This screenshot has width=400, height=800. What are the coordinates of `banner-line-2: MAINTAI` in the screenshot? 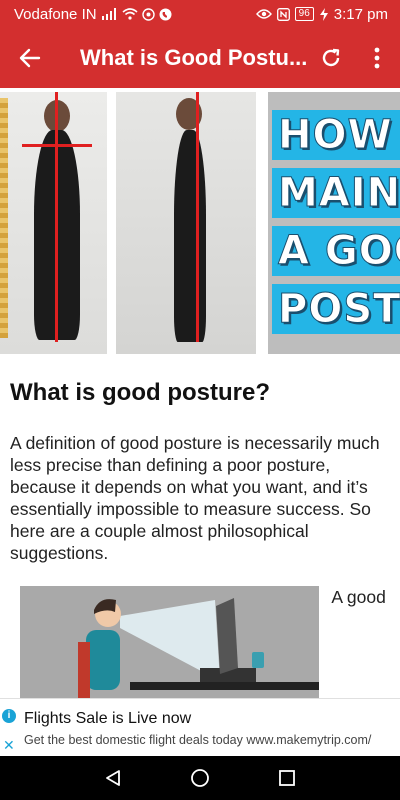 It's located at (336, 193).